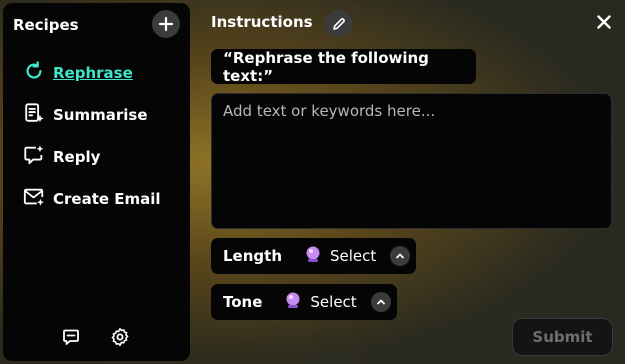 The width and height of the screenshot is (625, 364). Describe the element at coordinates (304, 302) in the screenshot. I see `tone-selector: Tone Select` at that location.